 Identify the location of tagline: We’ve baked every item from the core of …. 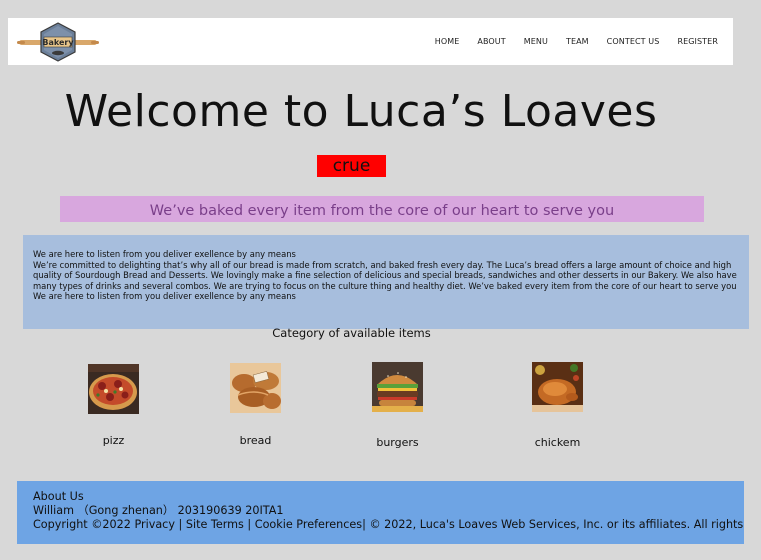
(382, 209).